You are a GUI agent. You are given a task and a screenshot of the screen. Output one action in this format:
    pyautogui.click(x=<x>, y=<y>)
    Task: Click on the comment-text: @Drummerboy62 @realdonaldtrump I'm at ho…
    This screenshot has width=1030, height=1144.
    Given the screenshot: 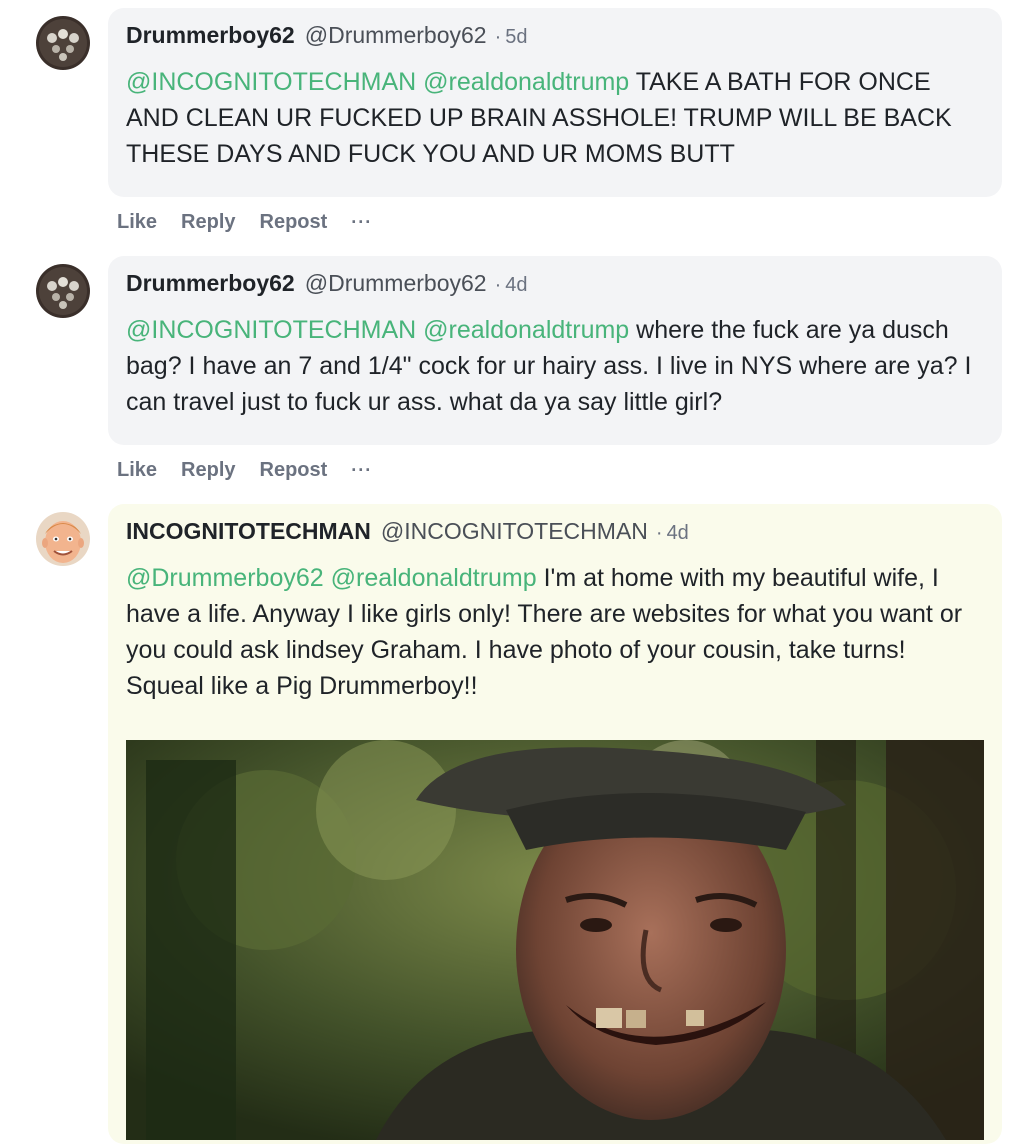 What is the action you would take?
    pyautogui.click(x=556, y=632)
    